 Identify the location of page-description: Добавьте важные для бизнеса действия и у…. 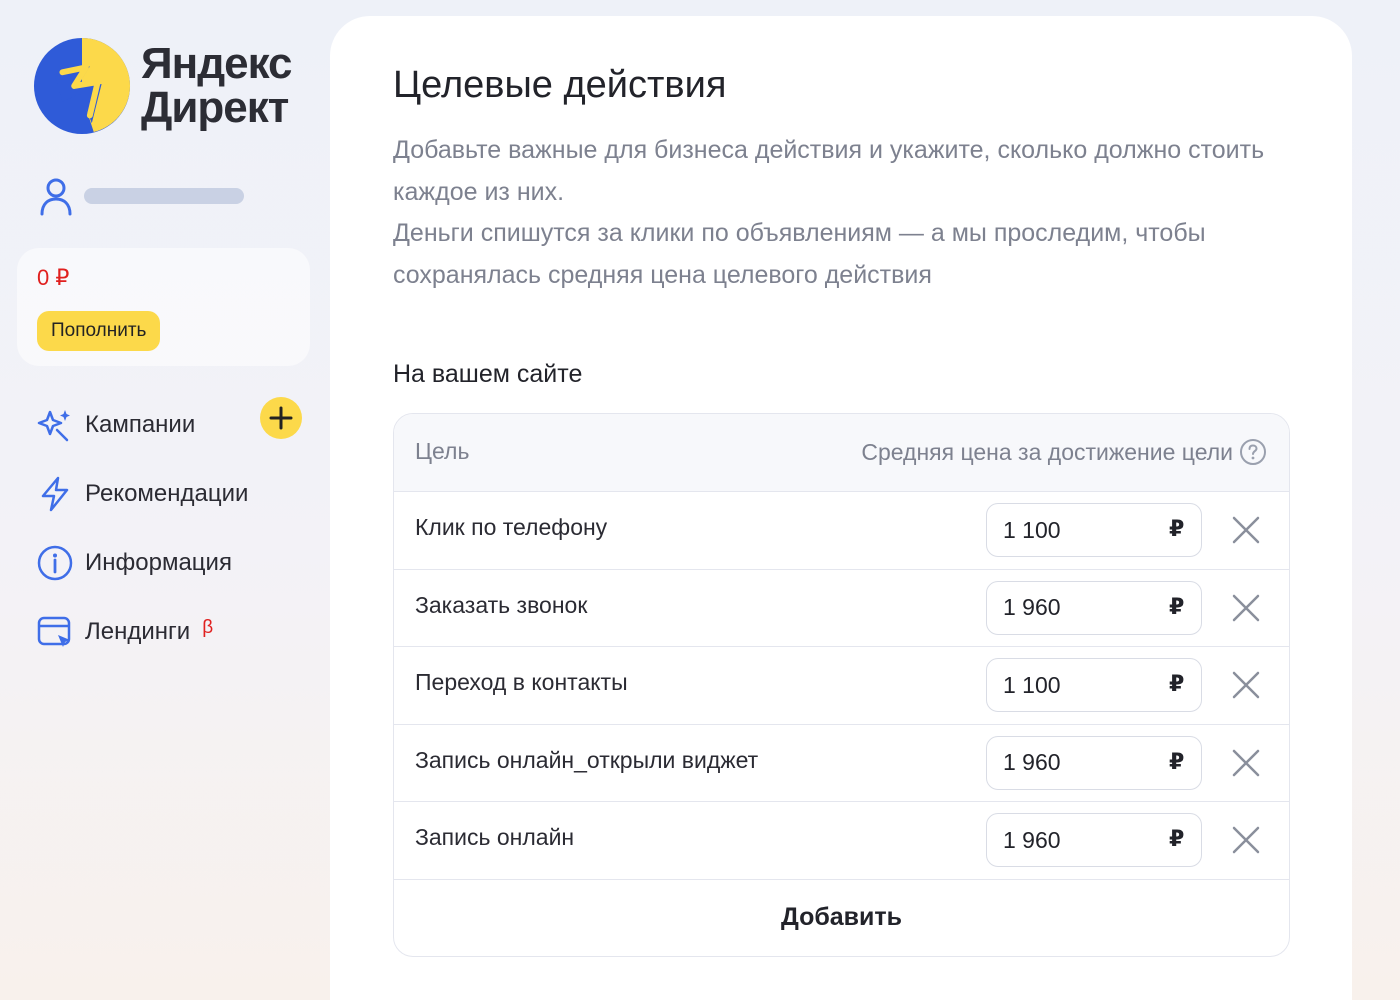
(853, 213).